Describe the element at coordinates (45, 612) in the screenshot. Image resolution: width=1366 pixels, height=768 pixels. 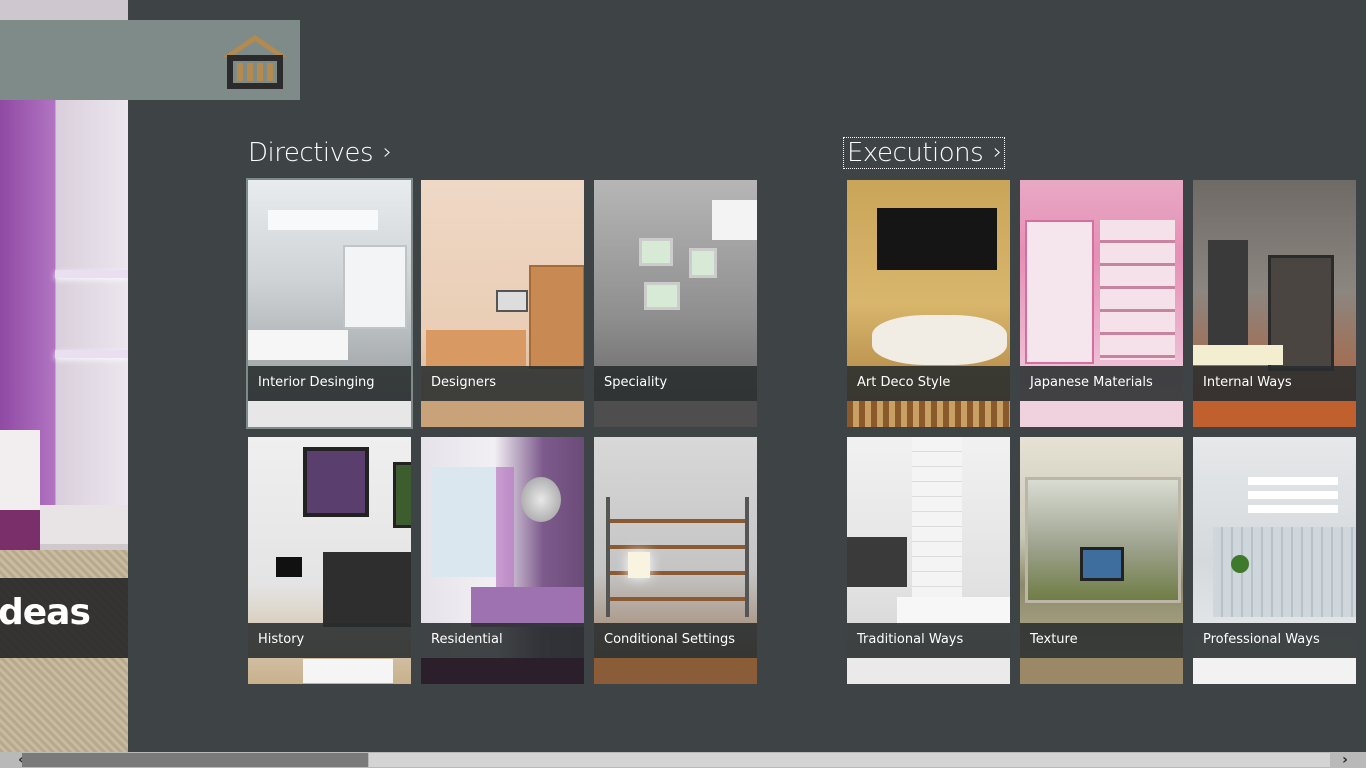
I see `hero-caption-text: deas` at that location.